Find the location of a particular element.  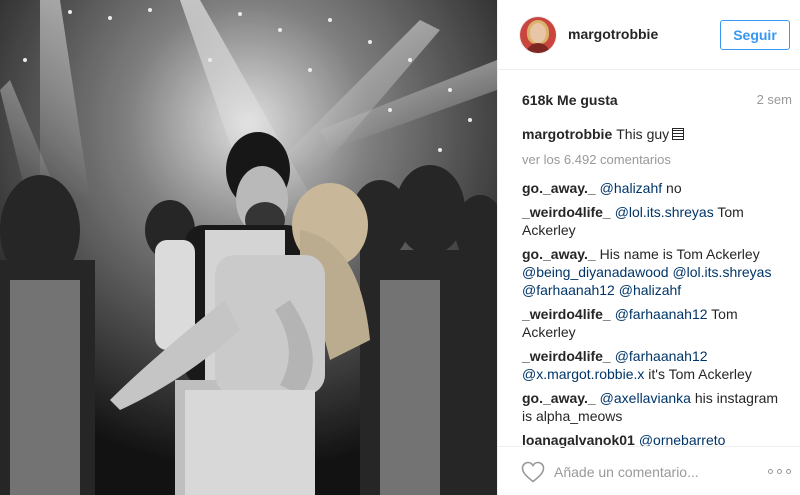

caption-username: margotrobbie is located at coordinates (567, 134).